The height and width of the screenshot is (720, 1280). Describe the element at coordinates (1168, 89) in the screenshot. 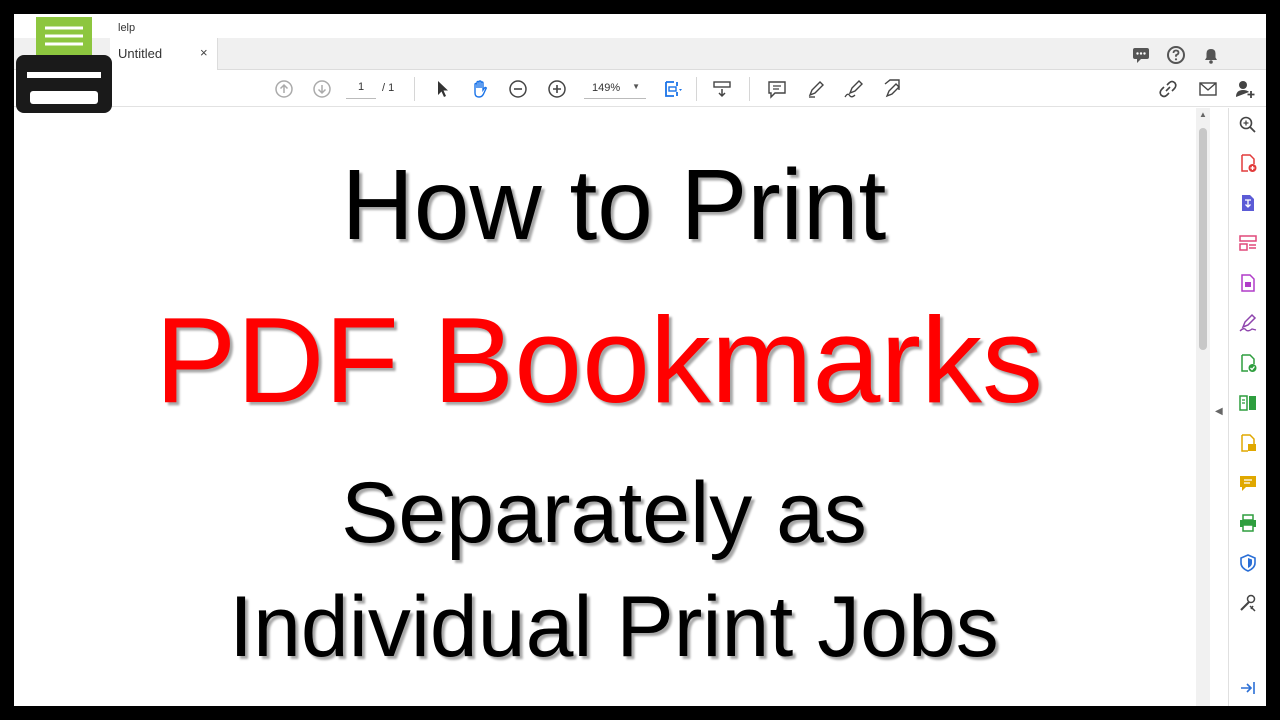

I see `share-link-icon` at that location.